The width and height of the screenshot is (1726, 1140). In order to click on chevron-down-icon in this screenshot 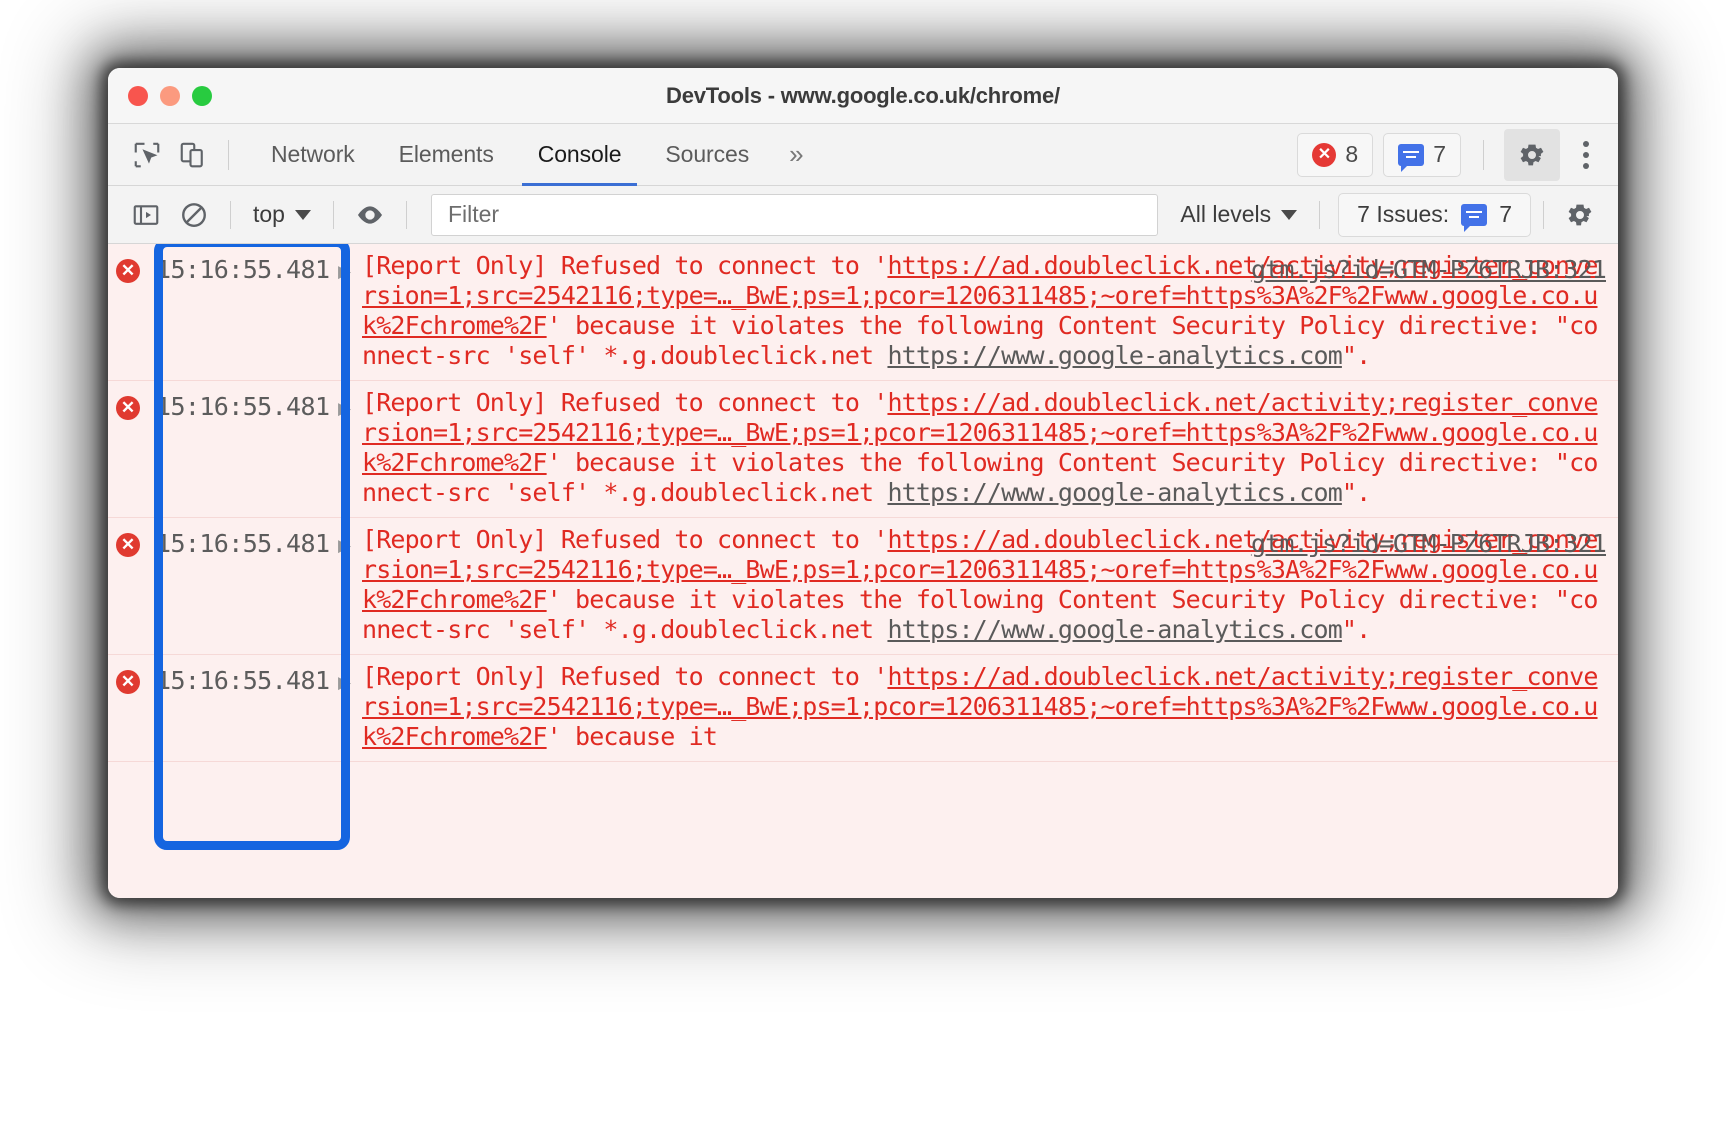, I will do `click(302, 214)`.